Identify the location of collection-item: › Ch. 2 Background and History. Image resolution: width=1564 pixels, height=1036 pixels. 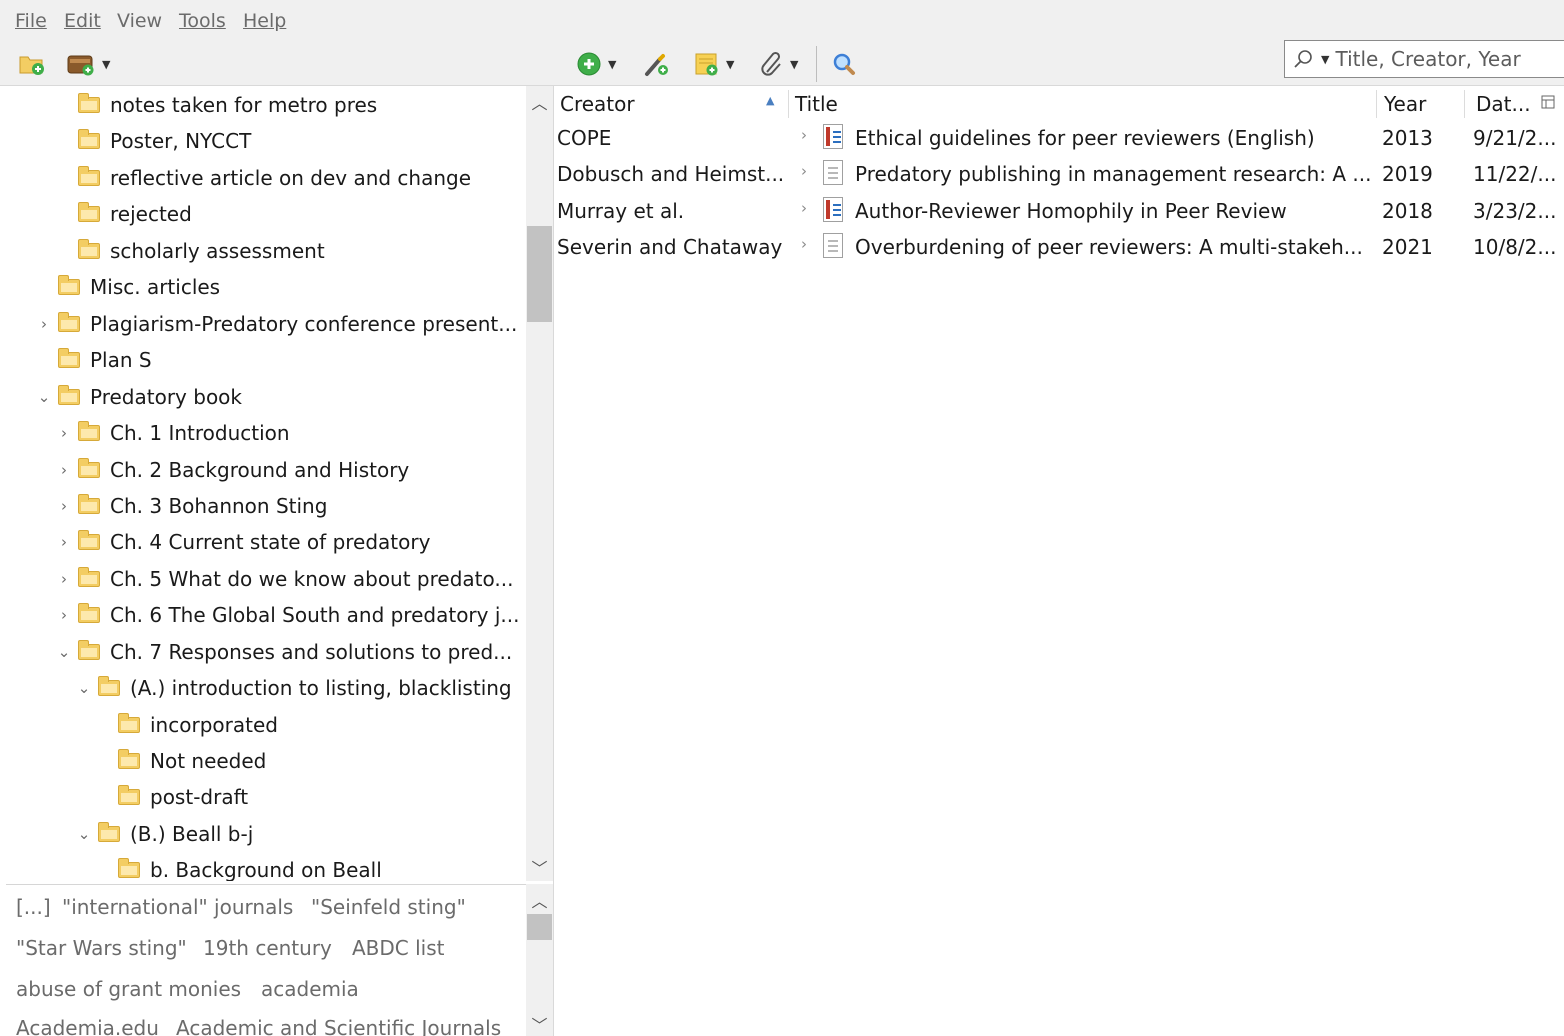
(231, 470).